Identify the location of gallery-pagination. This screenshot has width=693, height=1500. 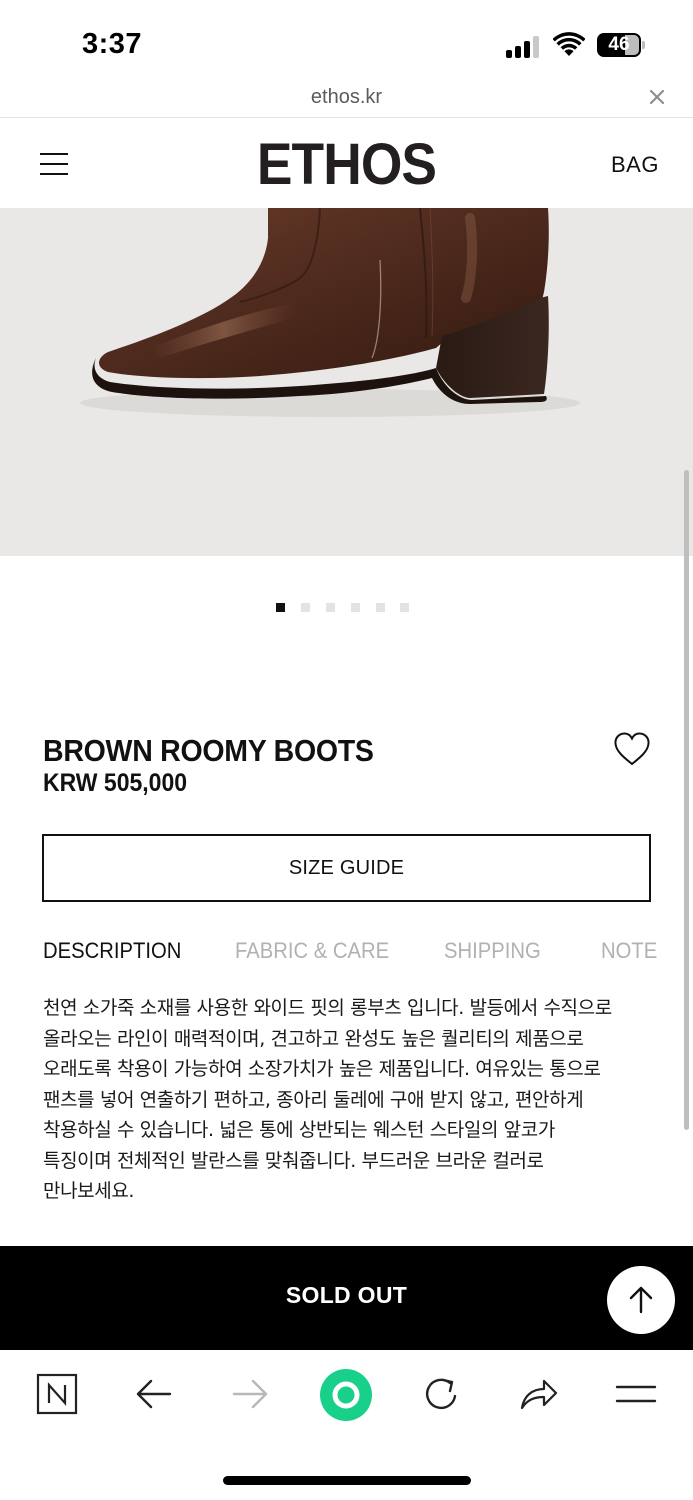
(346, 608).